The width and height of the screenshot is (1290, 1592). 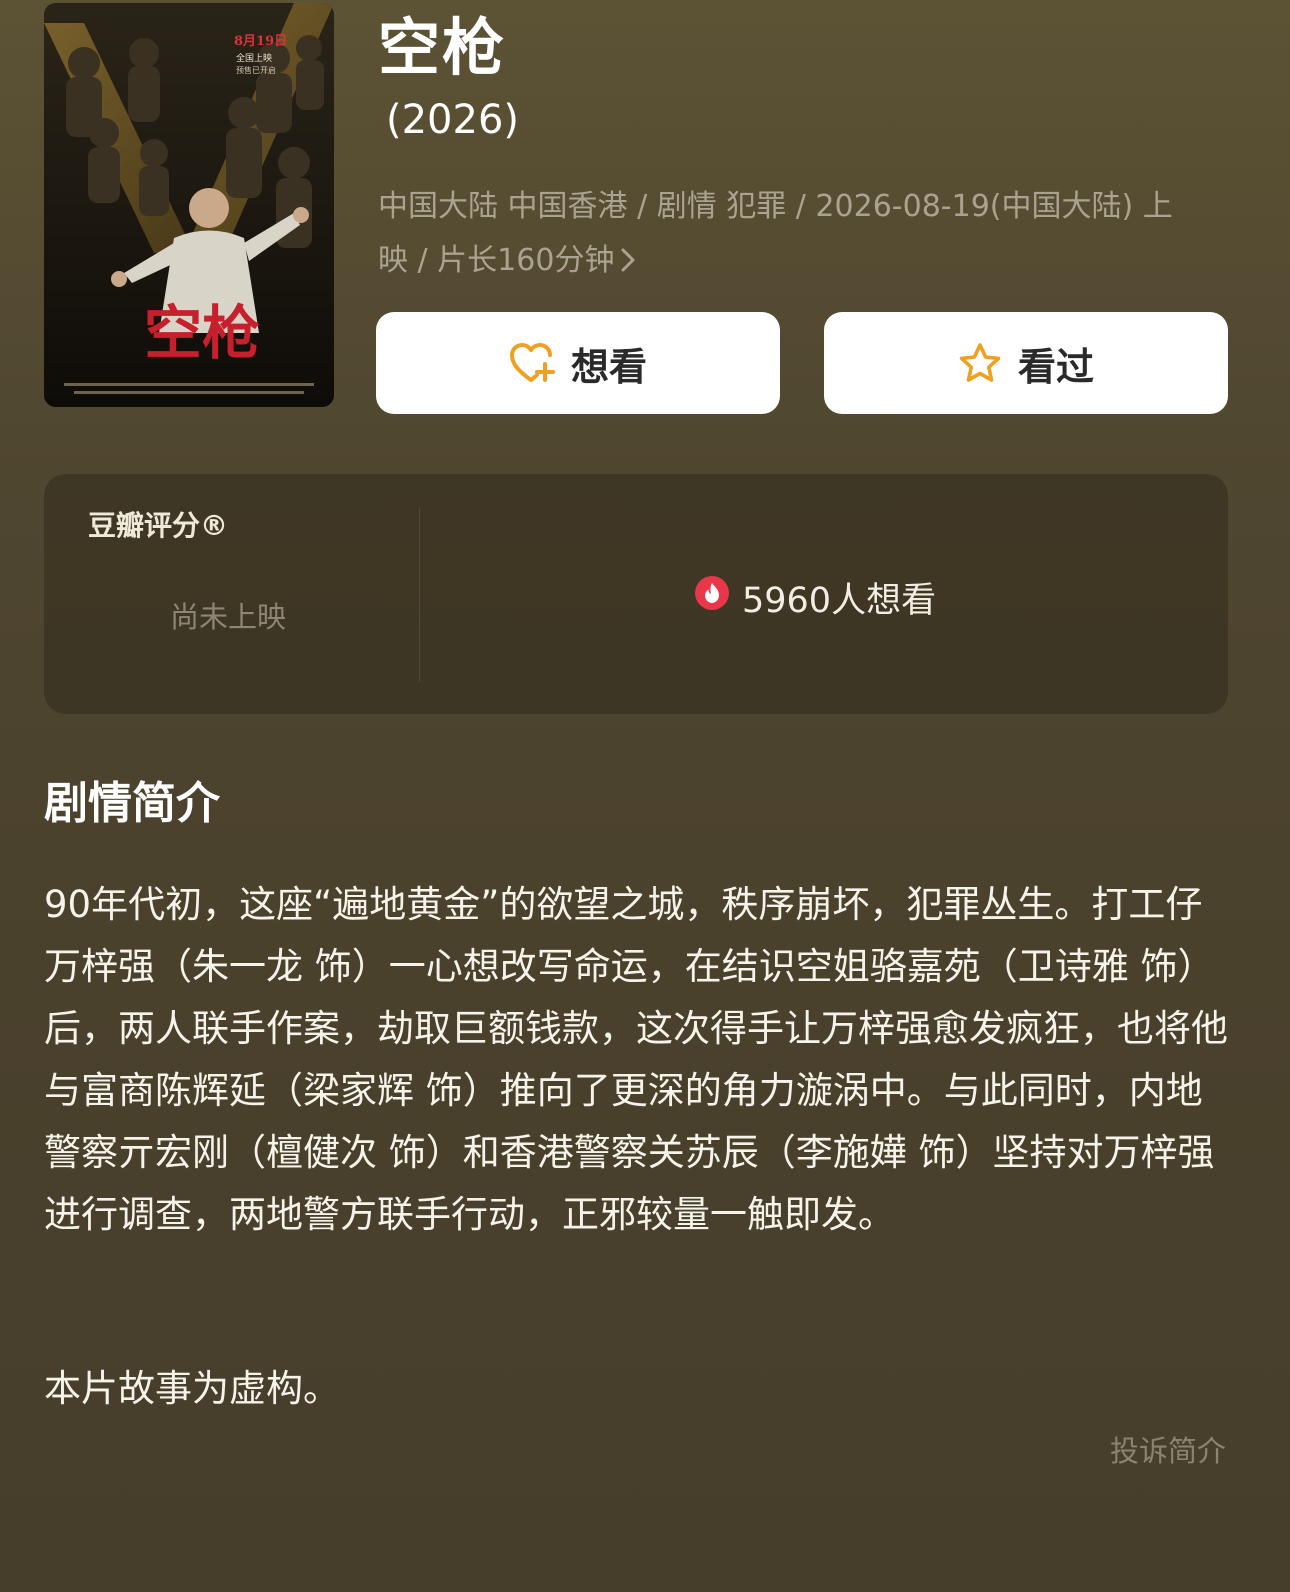 I want to click on svg-text: 全国上映, so click(x=254, y=58).